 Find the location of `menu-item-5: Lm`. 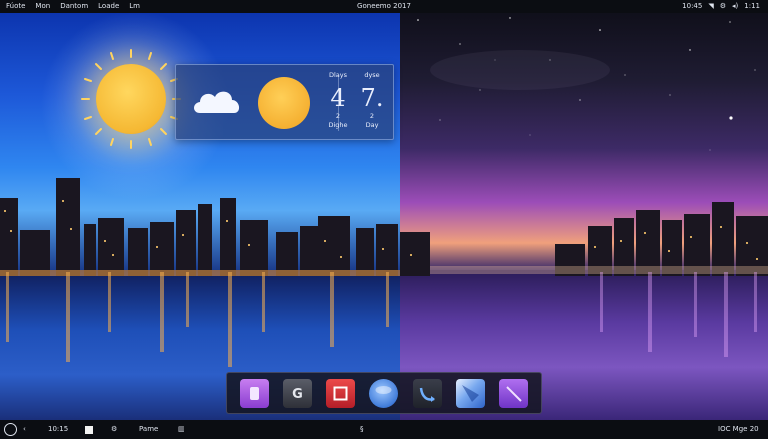

menu-item-5: Lm is located at coordinates (134, 6).